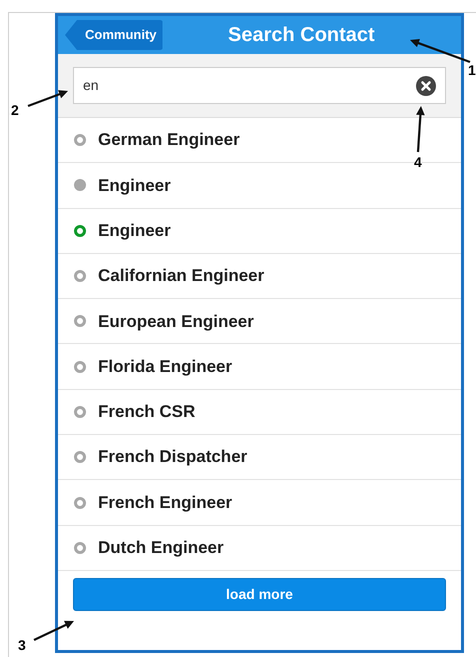  Describe the element at coordinates (165, 503) in the screenshot. I see `contact-name: French Engineer` at that location.